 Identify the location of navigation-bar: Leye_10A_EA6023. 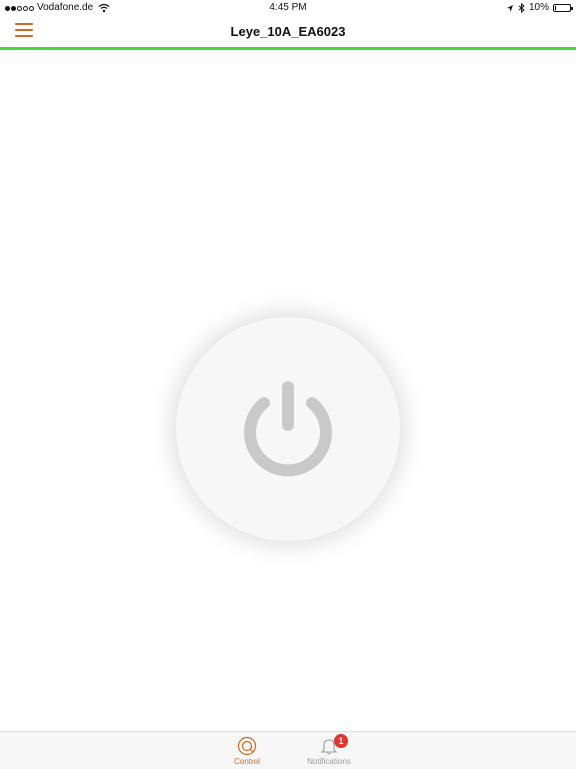
(288, 32).